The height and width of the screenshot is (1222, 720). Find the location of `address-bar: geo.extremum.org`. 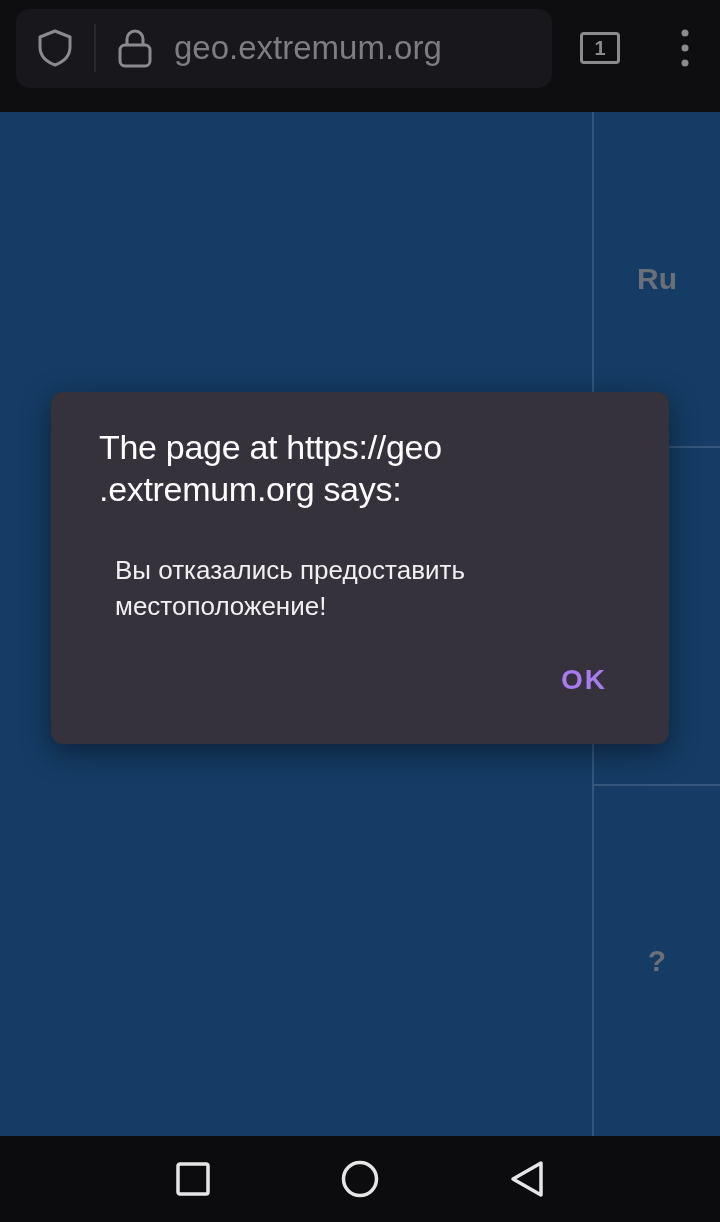

address-bar: geo.extremum.org is located at coordinates (284, 48).